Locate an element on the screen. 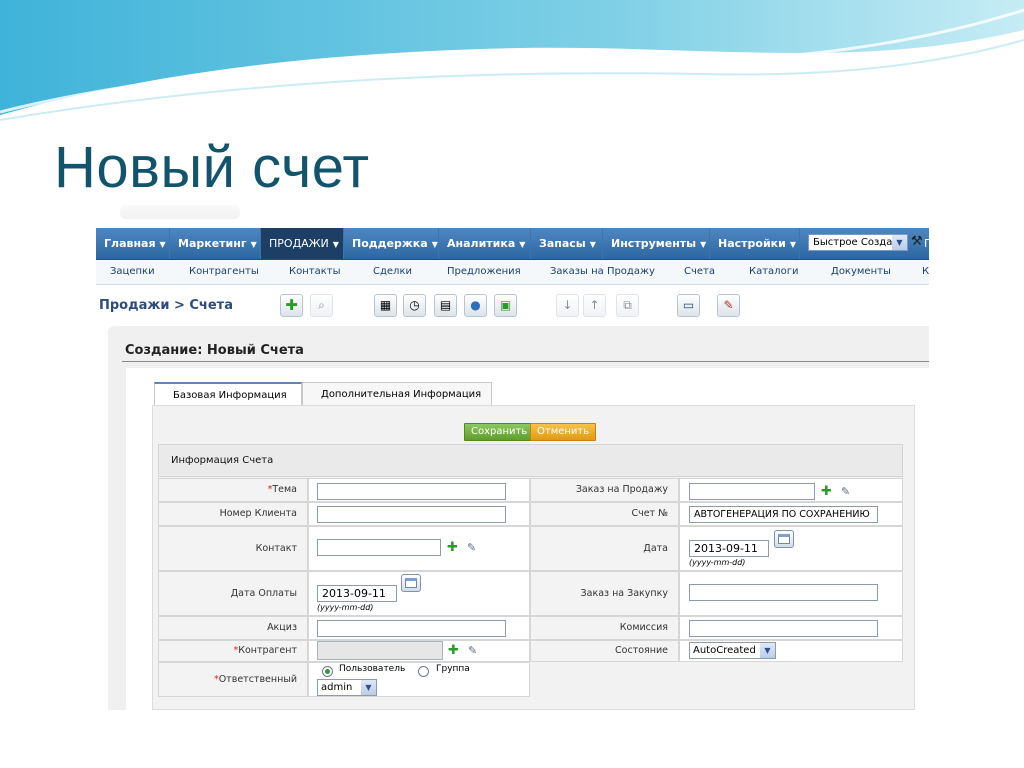 This screenshot has height=768, width=1024. search-icon: ⌕ is located at coordinates (321, 305).